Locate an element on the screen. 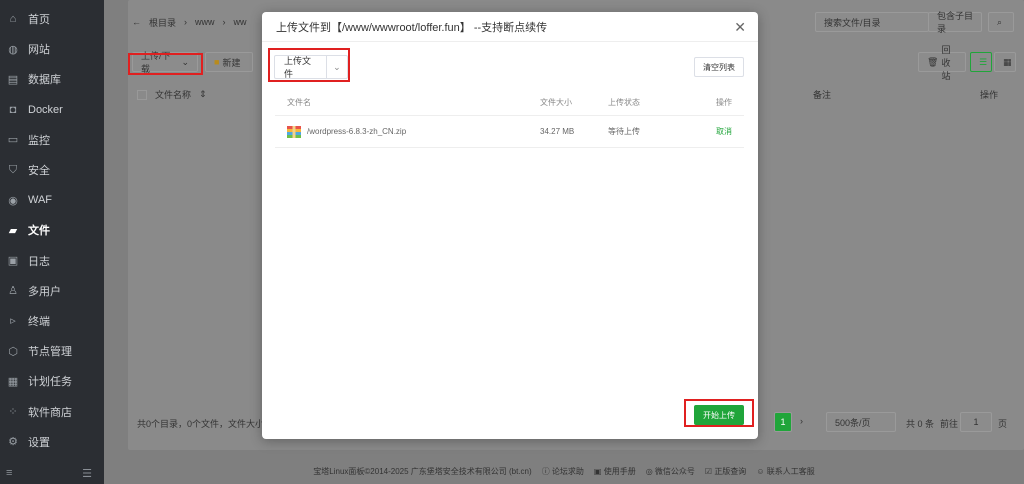 Image resolution: width=1024 pixels, height=484 pixels. sidebar-item-calendar: ▦ 计划任务 is located at coordinates (52, 381).